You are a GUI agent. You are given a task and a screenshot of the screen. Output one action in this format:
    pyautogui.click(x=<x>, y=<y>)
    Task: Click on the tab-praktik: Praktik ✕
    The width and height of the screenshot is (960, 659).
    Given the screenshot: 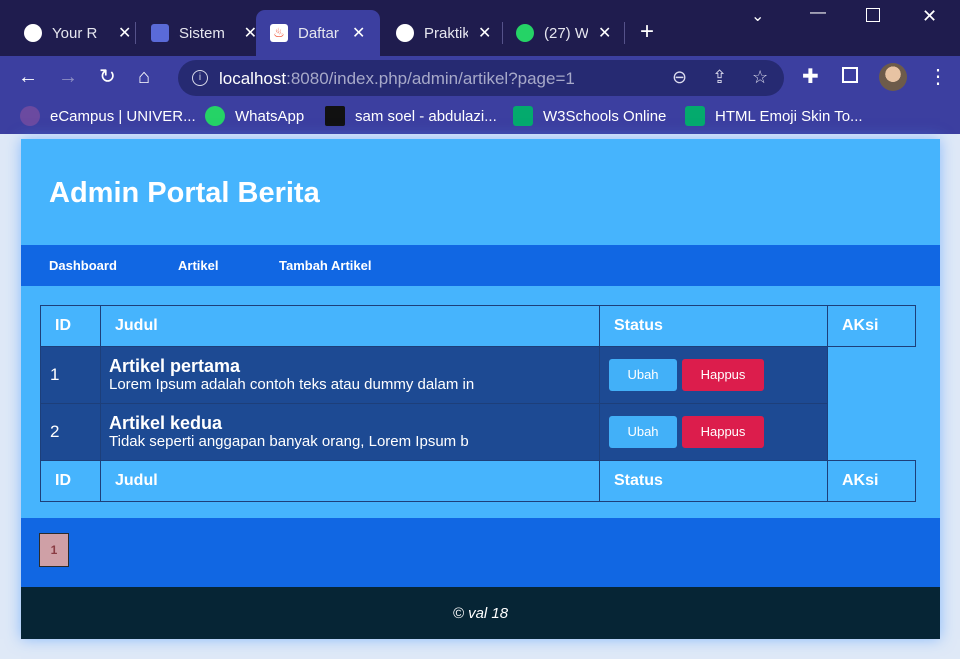 What is the action you would take?
    pyautogui.click(x=436, y=33)
    